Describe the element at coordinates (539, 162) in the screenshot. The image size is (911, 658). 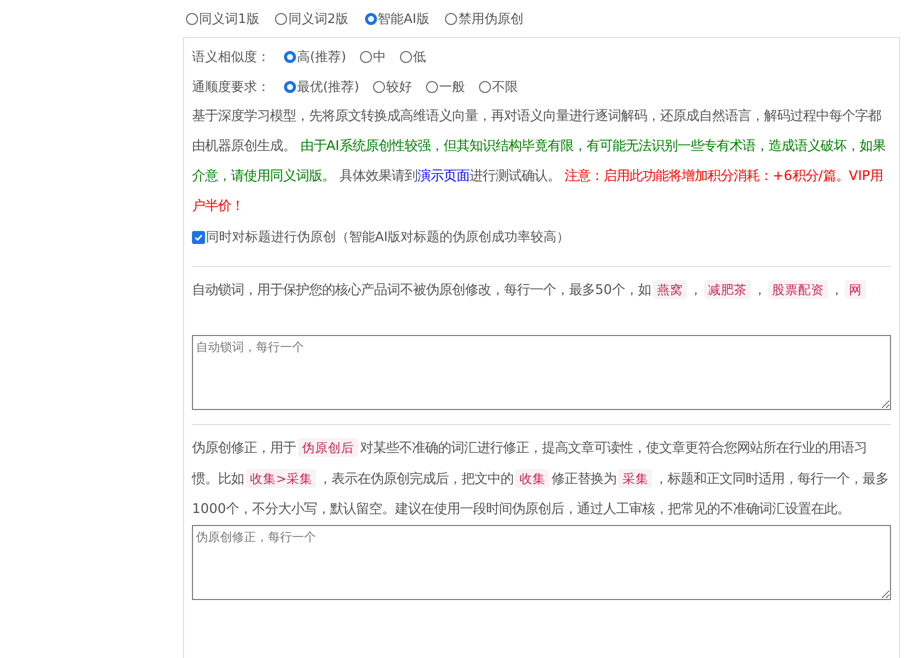
I see `ai-description: 基于深度学习模型，先将原文转换成高维语义向量，再对语义向量进行逐词解码，还原成自然语言，解码过程中每个字都由机器原创生成。 由于AI系统原创性较强，但其知识结构毕竟有限，有可能无法识别一些专有术语，造成语义破坏，如果介意，请使用同义词版。 具体效果请到演示页面进行测试确认。 注意：启用此功能将增加积分消耗：+6积分/篇。VIP用户半价！` at that location.